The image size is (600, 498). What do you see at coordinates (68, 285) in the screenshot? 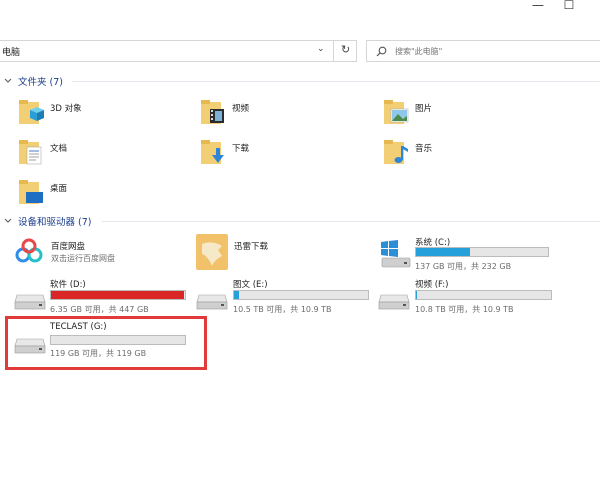
I see `drive-name: 软件 (D:)` at bounding box center [68, 285].